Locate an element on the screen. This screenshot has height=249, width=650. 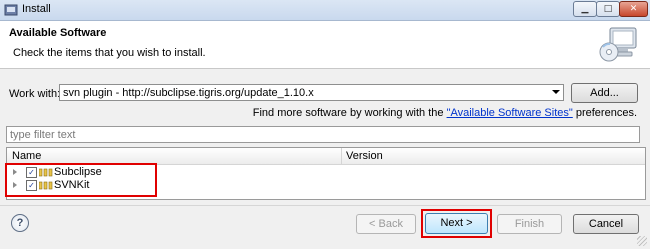
work-with-label: Work with: is located at coordinates (35, 94).